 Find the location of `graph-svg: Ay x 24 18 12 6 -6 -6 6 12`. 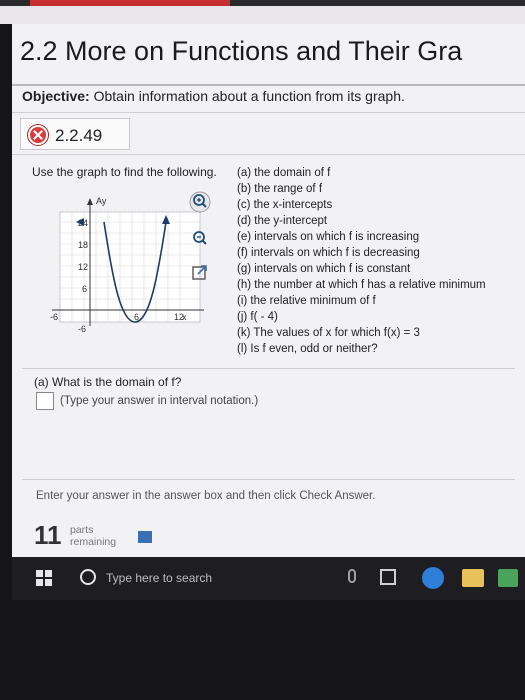

graph-svg: Ay x 24 18 12 6 -6 -6 6 12 is located at coordinates (127, 265).